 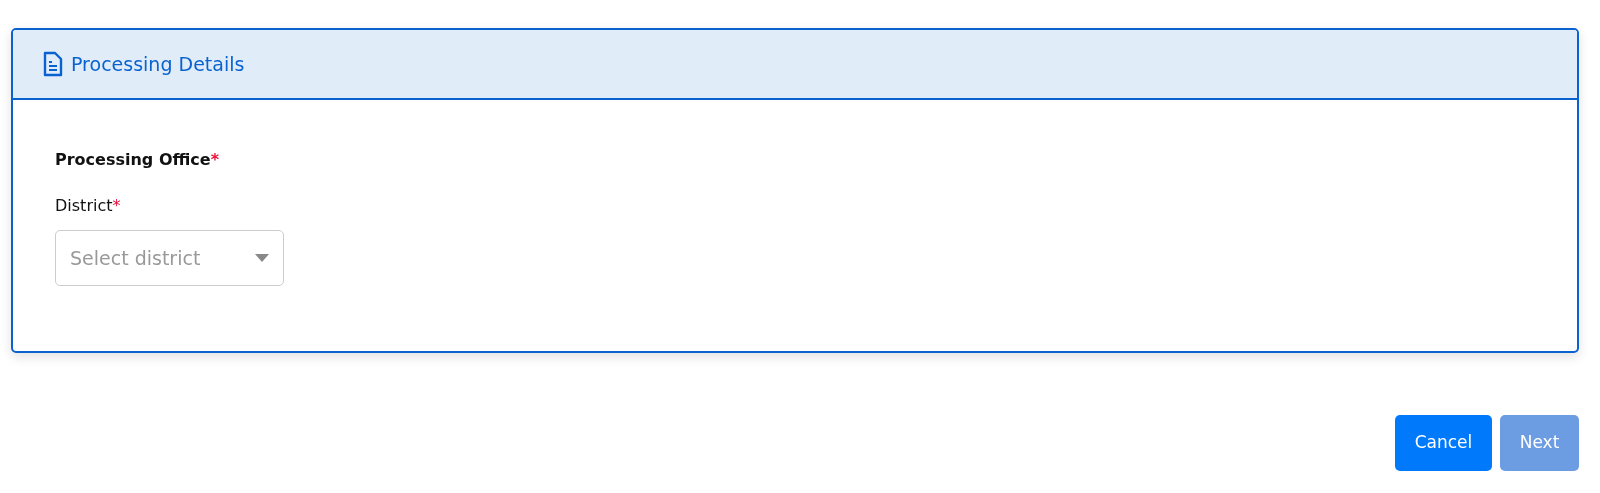 What do you see at coordinates (137, 160) in the screenshot?
I see `section-heading: Processing Office*` at bounding box center [137, 160].